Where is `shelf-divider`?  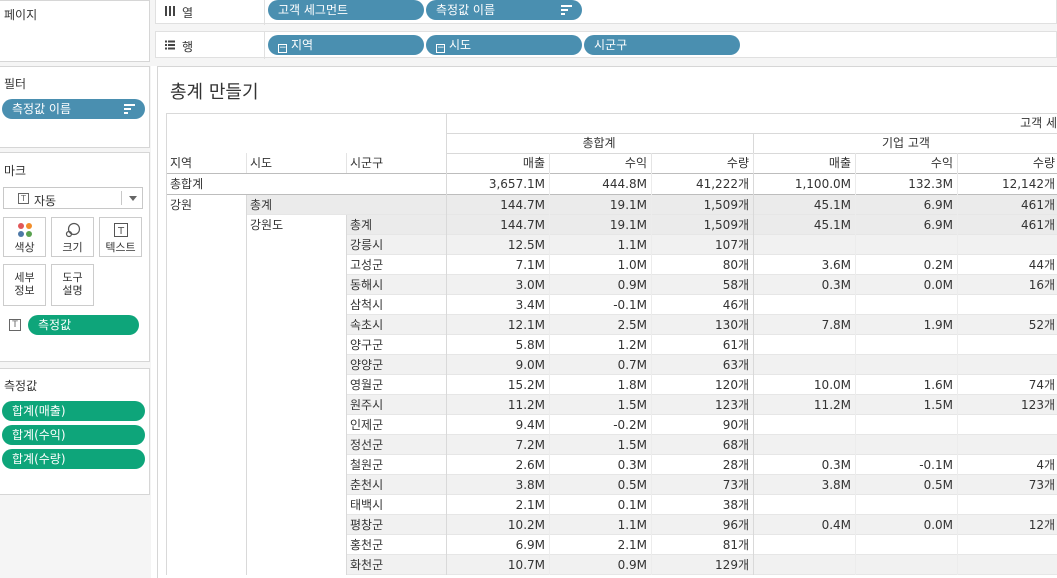
shelf-divider is located at coordinates (264, 12).